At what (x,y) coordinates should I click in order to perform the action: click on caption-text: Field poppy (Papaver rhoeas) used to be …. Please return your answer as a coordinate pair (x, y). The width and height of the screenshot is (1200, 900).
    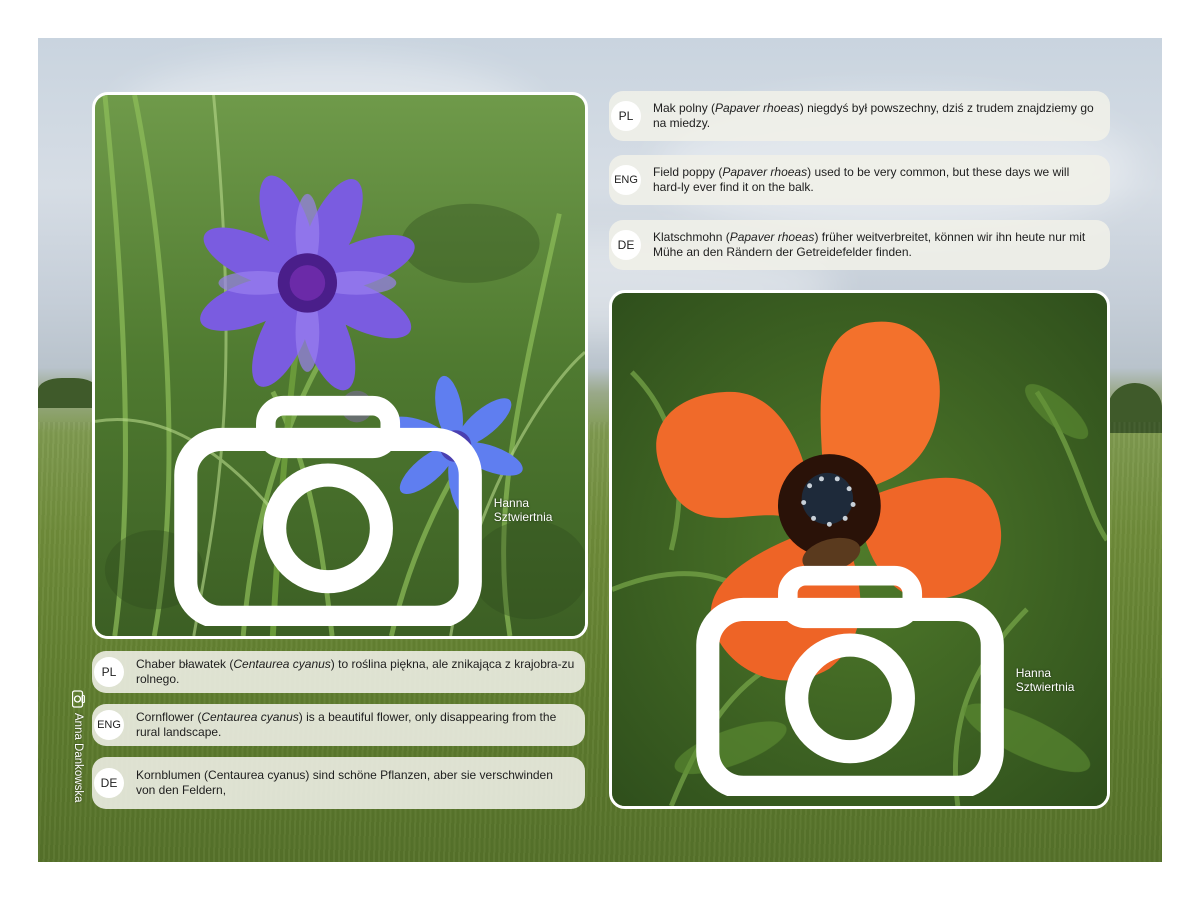
    Looking at the image, I should click on (861, 179).